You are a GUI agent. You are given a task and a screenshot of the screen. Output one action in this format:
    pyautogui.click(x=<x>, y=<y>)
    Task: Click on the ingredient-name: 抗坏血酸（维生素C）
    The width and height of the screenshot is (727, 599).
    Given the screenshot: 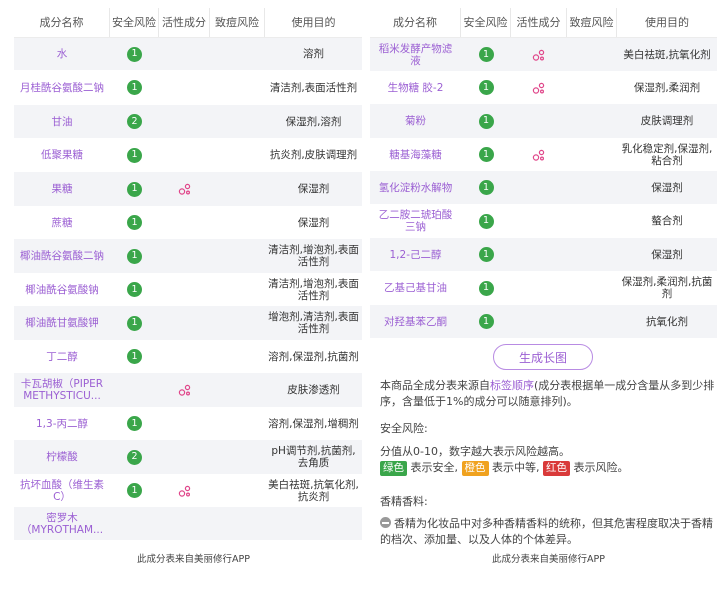 What is the action you would take?
    pyautogui.click(x=62, y=490)
    